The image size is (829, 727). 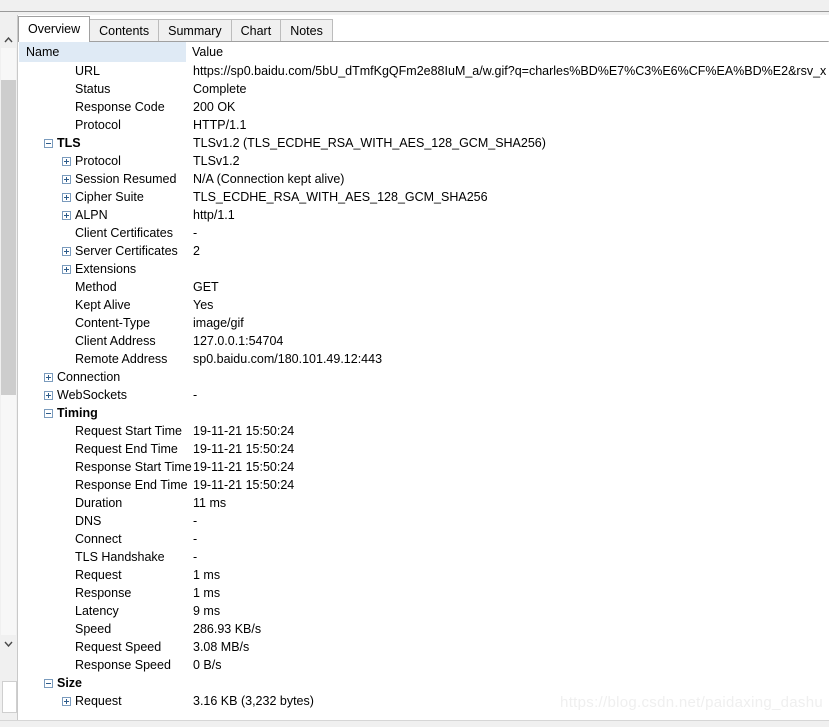 I want to click on table-row: Server Certificates 2, so click(x=423, y=251).